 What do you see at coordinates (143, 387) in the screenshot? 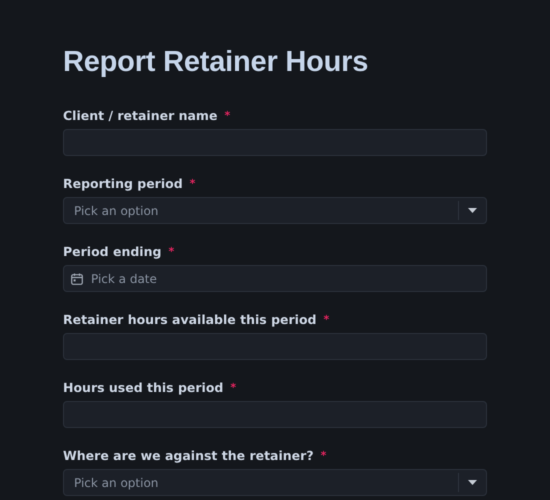
I see `field-label: Hours used this period` at bounding box center [143, 387].